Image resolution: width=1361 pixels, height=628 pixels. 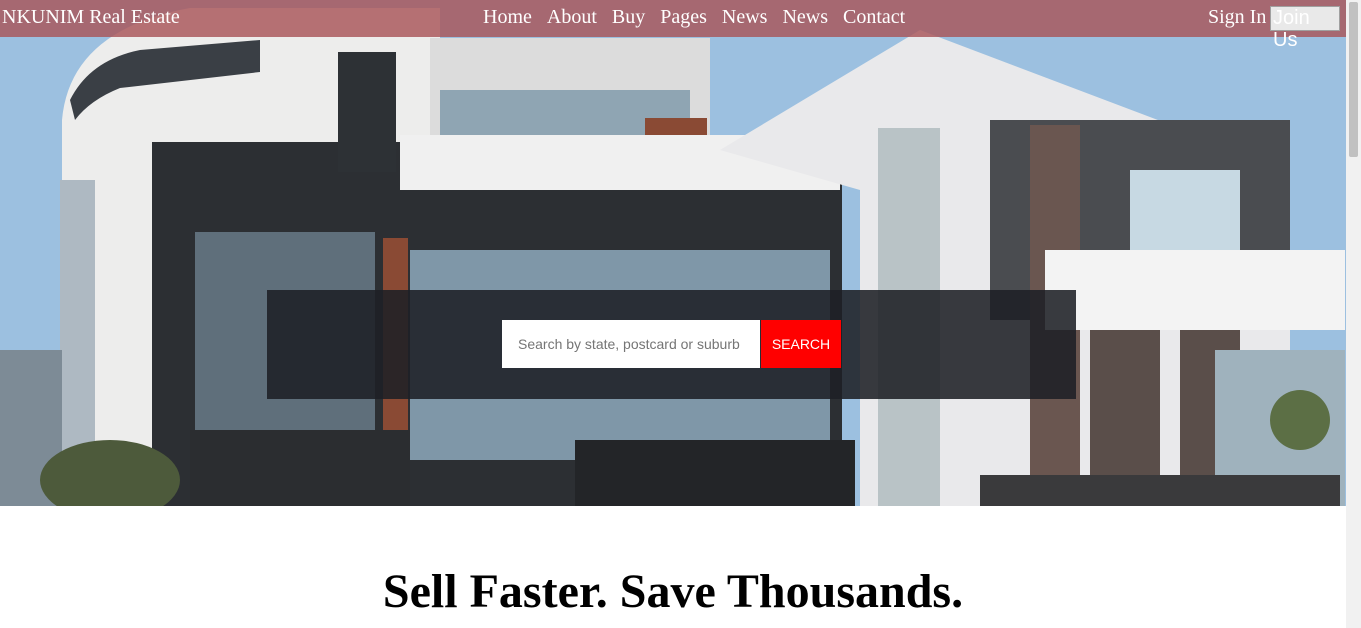 I want to click on nav-item-home: Home, so click(x=507, y=17).